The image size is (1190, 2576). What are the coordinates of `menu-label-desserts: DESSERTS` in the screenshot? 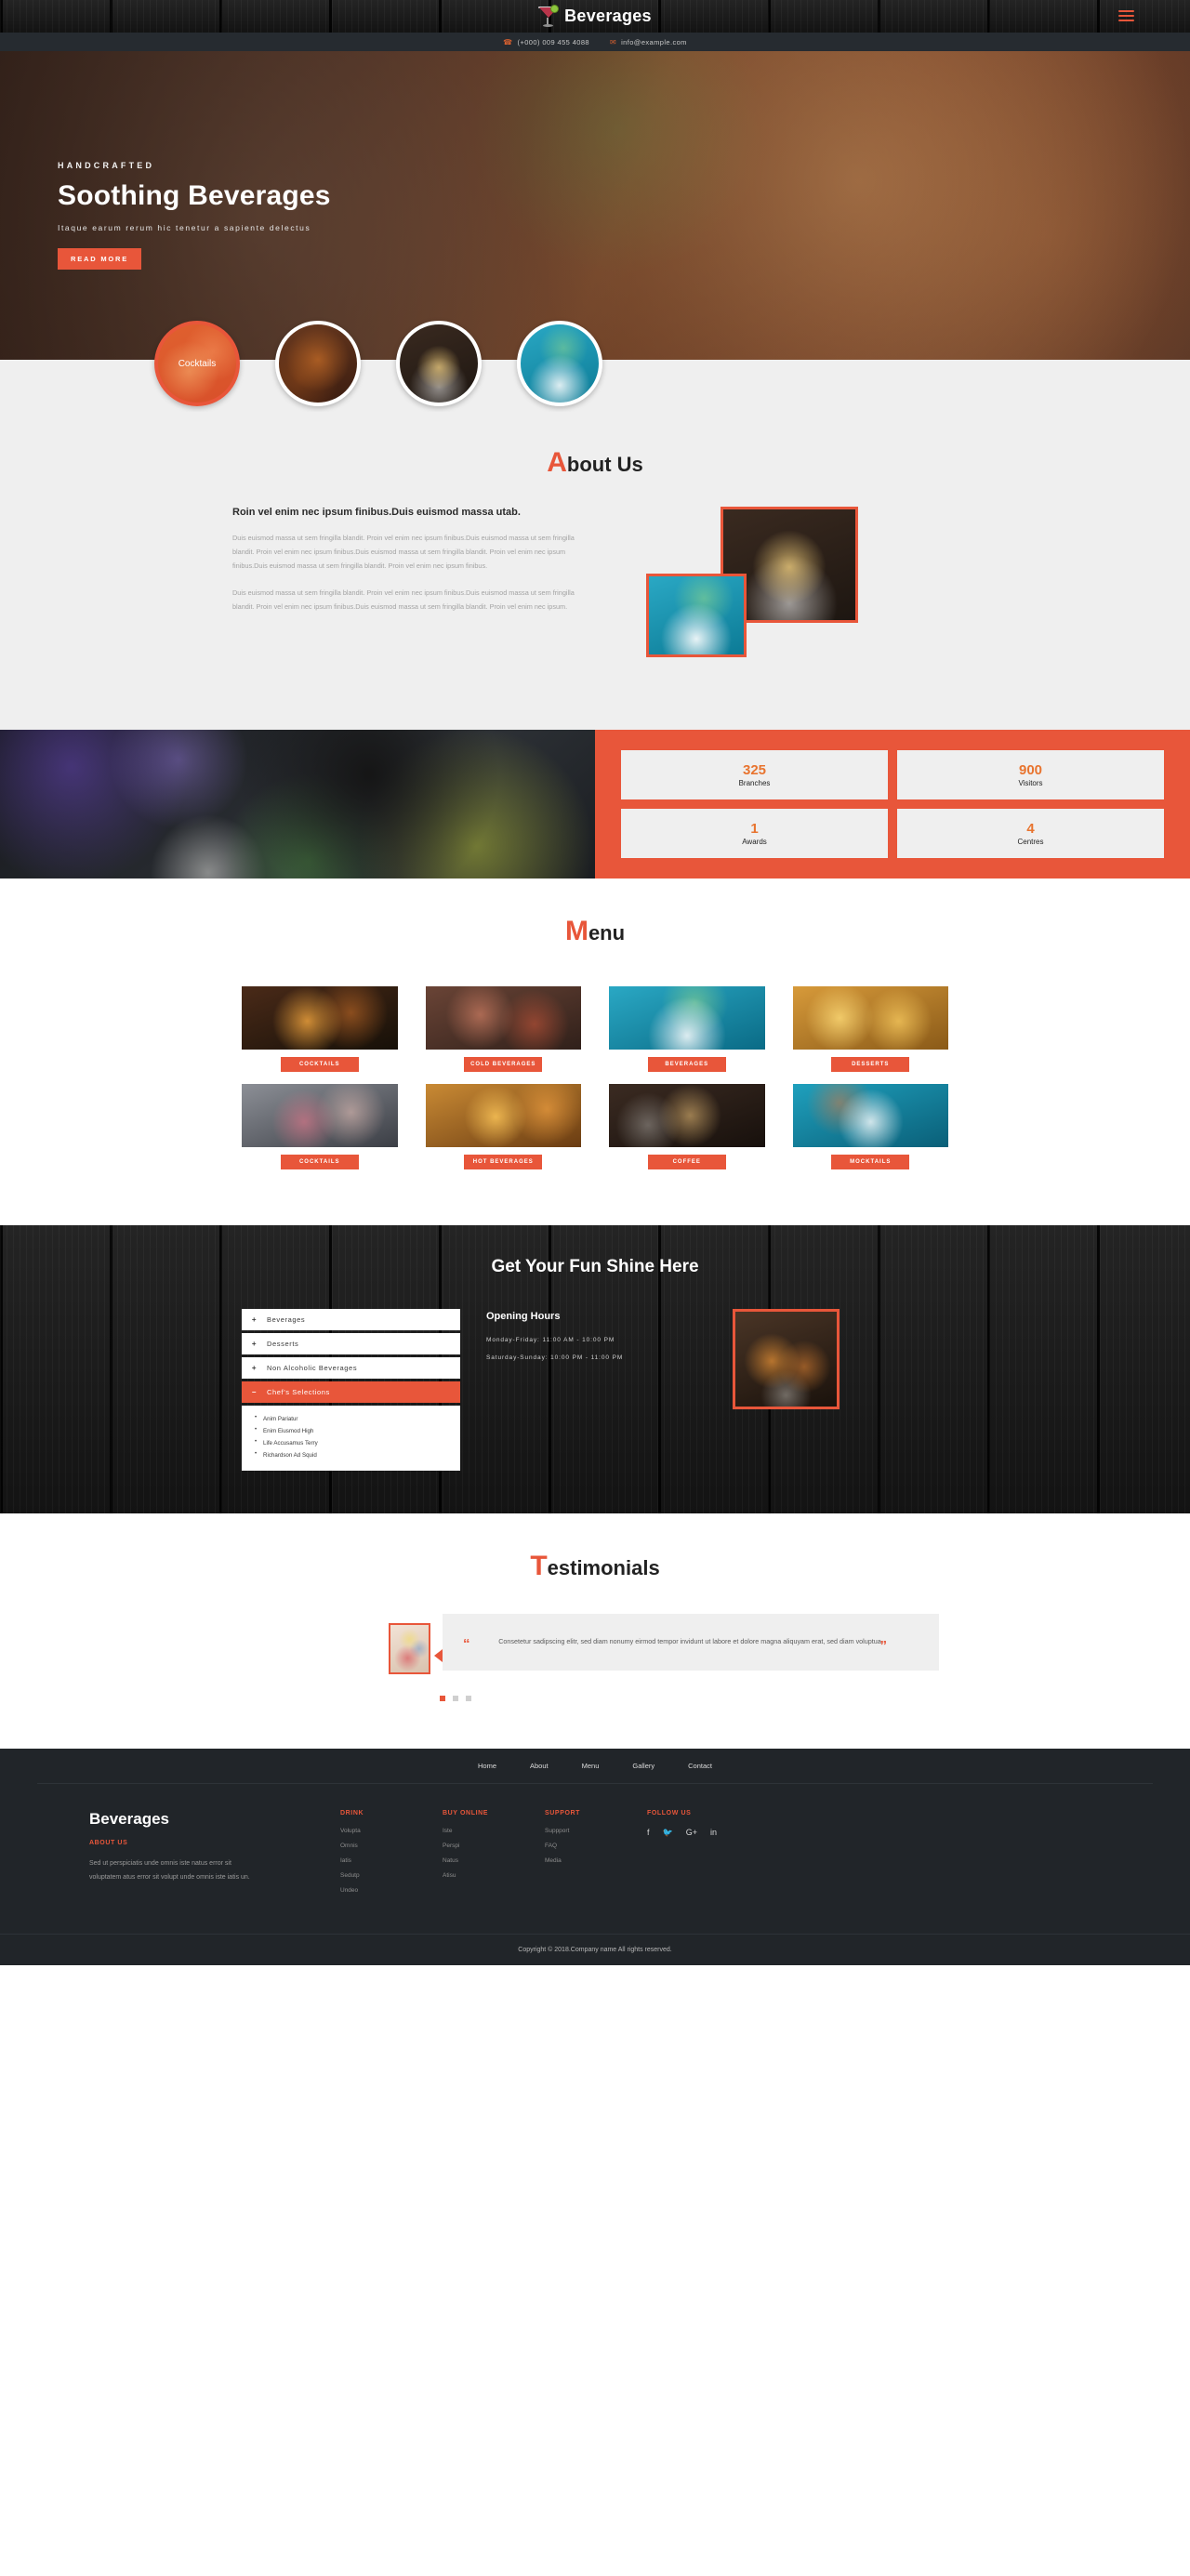 It's located at (870, 1064).